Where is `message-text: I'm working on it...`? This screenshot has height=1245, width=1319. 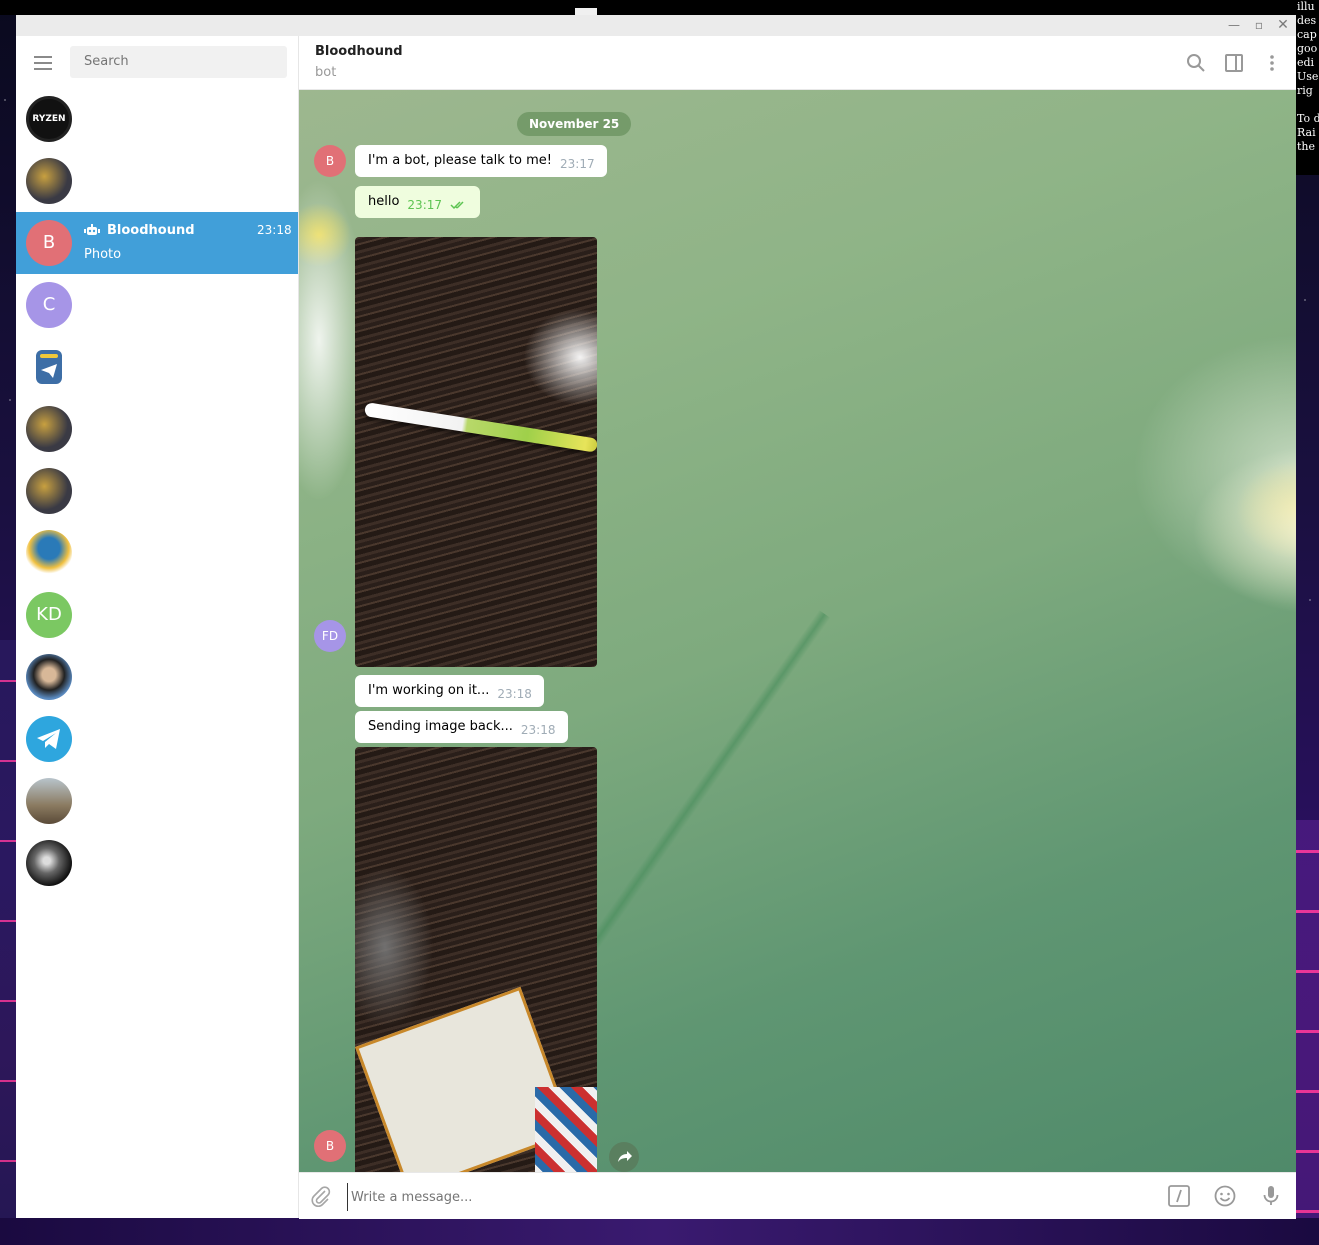
message-text: I'm working on it... is located at coordinates (429, 690).